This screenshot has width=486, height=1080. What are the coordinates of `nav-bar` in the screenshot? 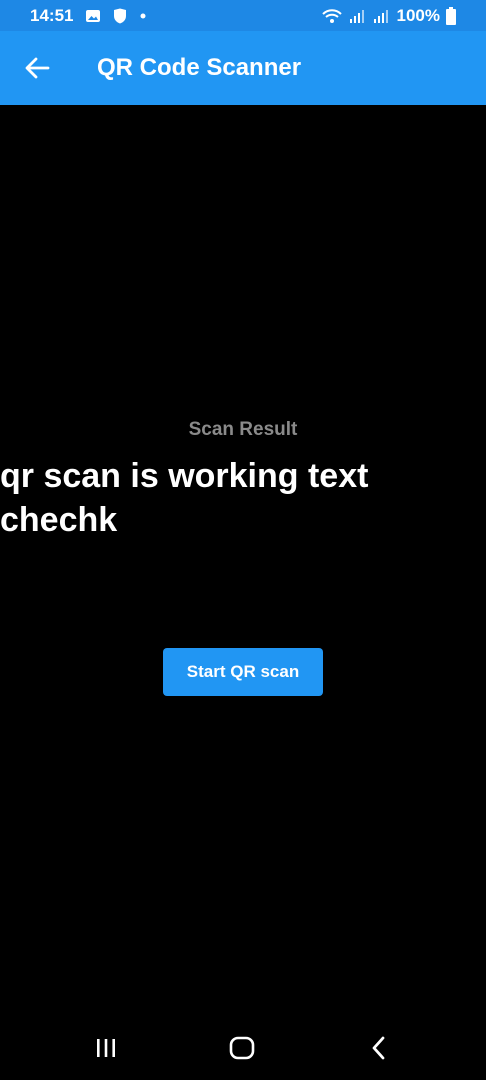 It's located at (243, 1047).